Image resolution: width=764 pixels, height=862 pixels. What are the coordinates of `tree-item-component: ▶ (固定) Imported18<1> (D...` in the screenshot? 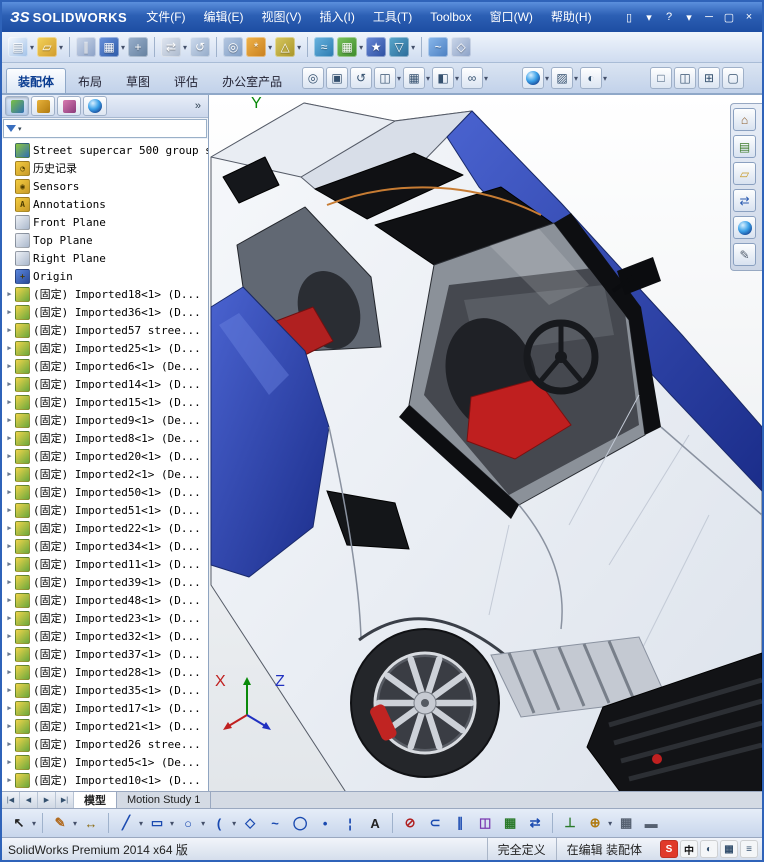 It's located at (106, 294).